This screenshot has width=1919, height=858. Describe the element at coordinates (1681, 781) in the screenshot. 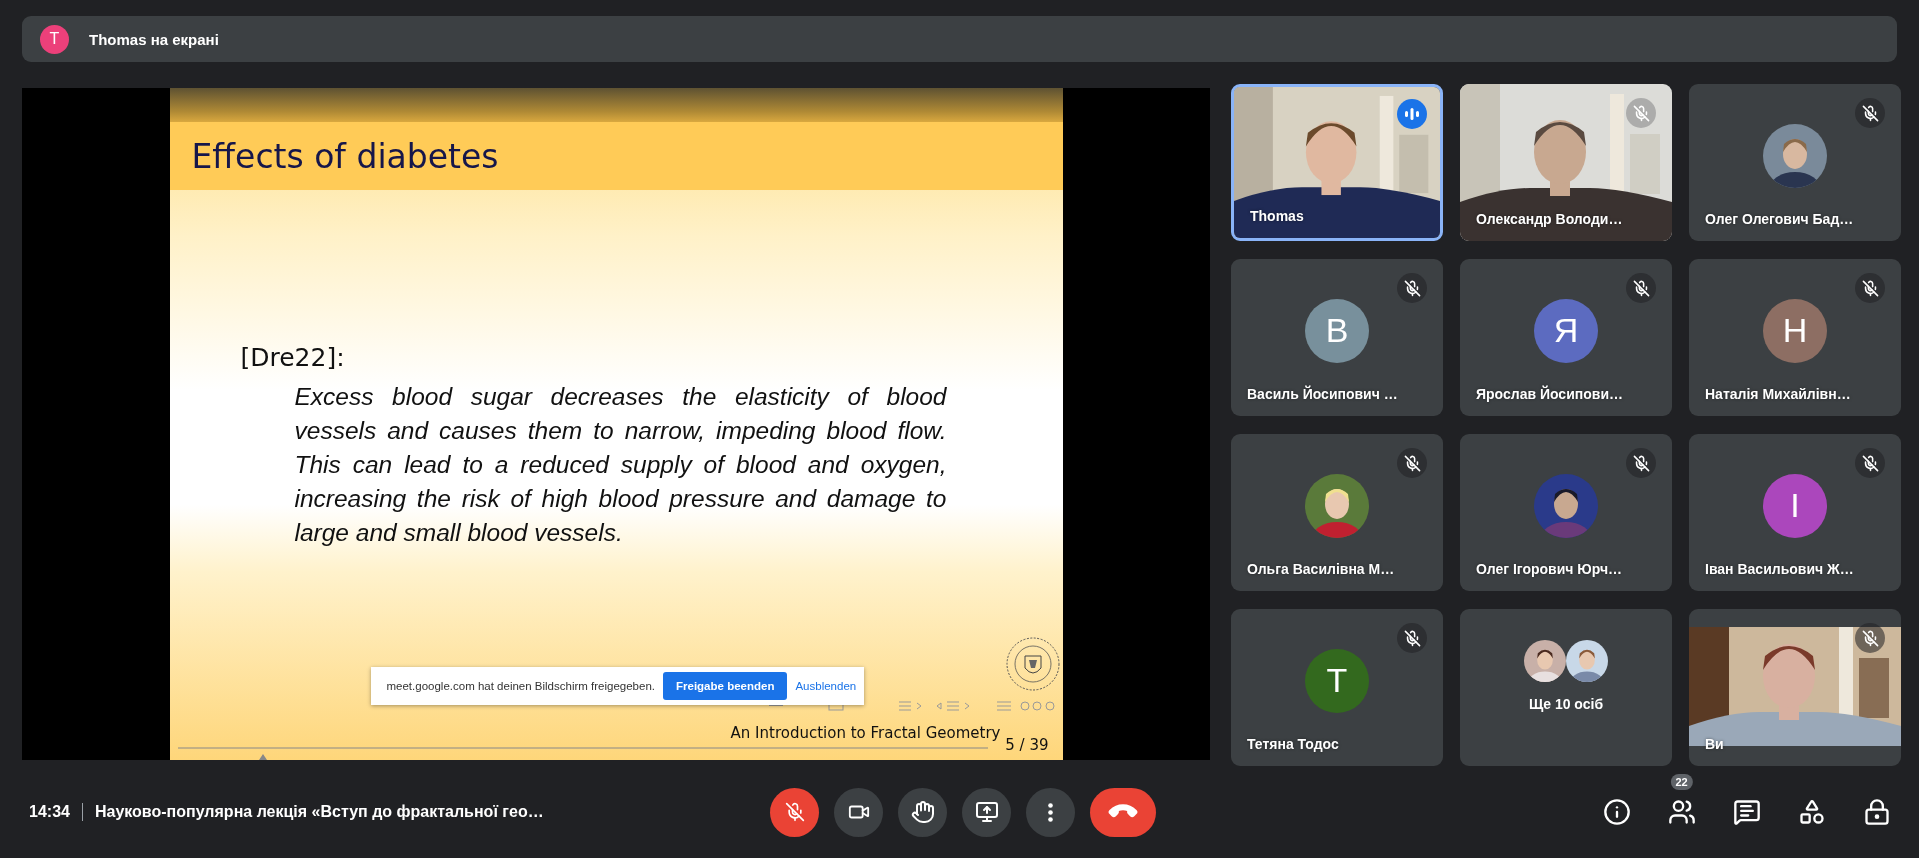

I see `count-badge: 22` at that location.